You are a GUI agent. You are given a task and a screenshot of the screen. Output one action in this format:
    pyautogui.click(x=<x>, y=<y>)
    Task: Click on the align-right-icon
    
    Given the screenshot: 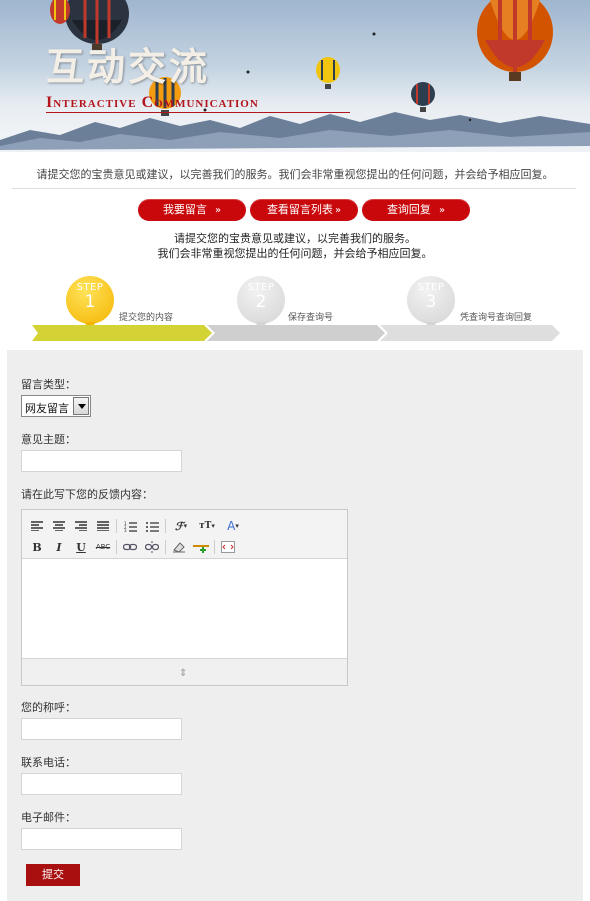 What is the action you would take?
    pyautogui.click(x=81, y=526)
    